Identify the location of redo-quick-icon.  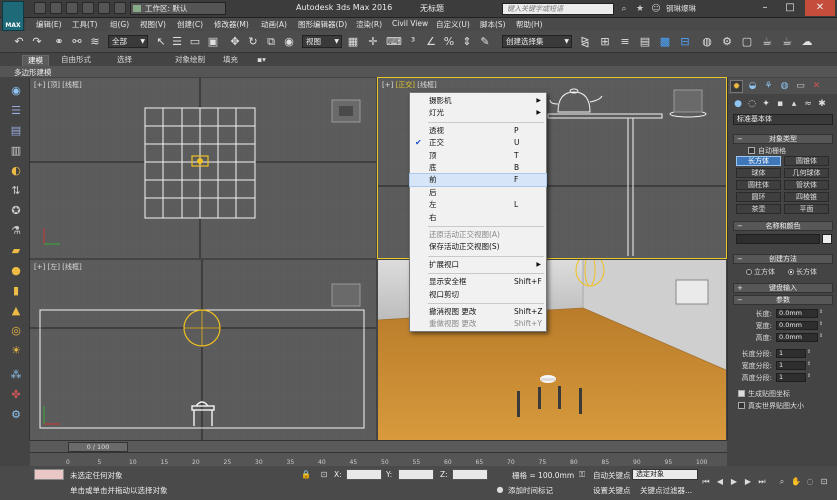
(104, 8).